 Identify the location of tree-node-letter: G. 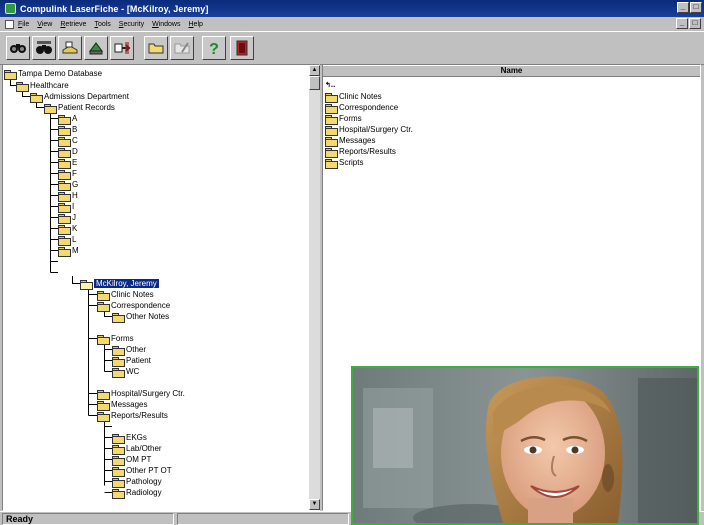
(68, 185).